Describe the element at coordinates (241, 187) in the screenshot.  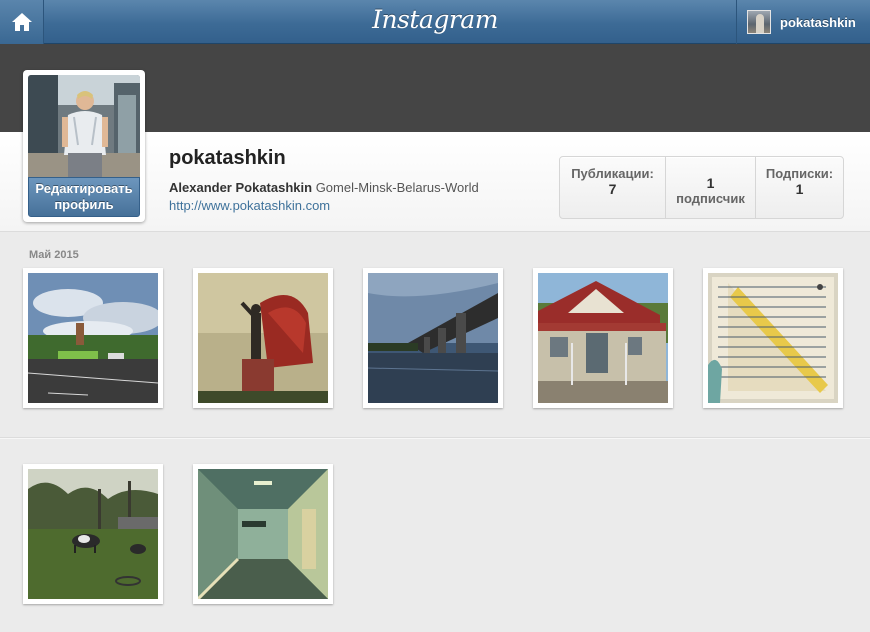
I see `profile-full-name: Alexander Pokatashkin` at that location.